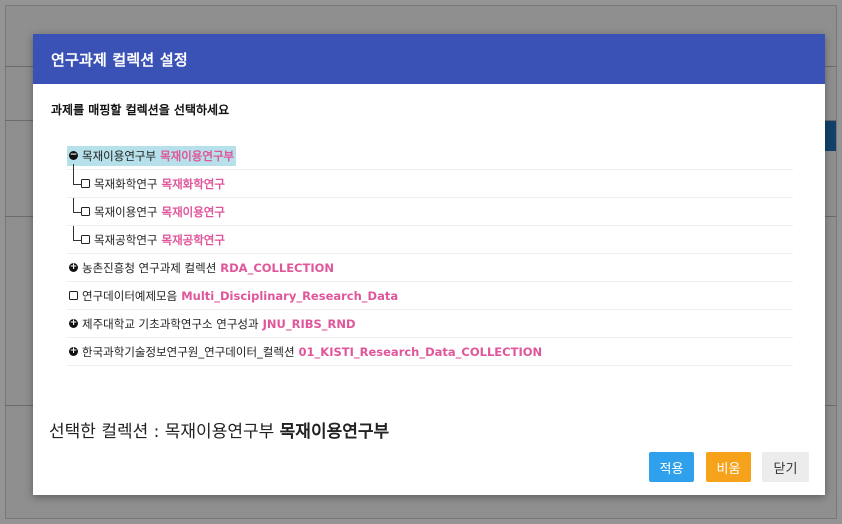 The image size is (842, 524). Describe the element at coordinates (309, 323) in the screenshot. I see `tree-item-code: JNU_RIBS_RND` at that location.